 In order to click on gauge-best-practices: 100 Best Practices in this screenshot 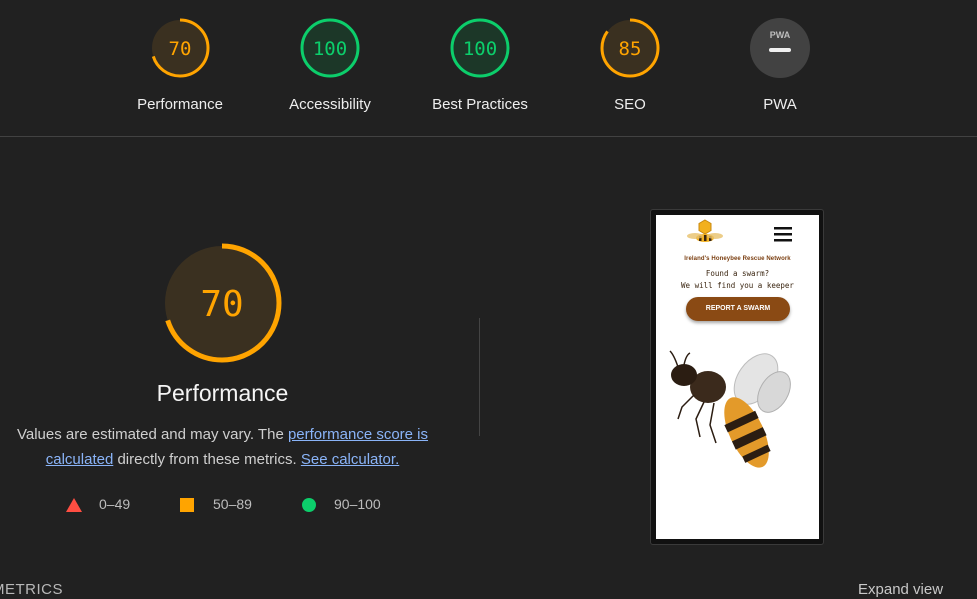, I will do `click(480, 65)`.